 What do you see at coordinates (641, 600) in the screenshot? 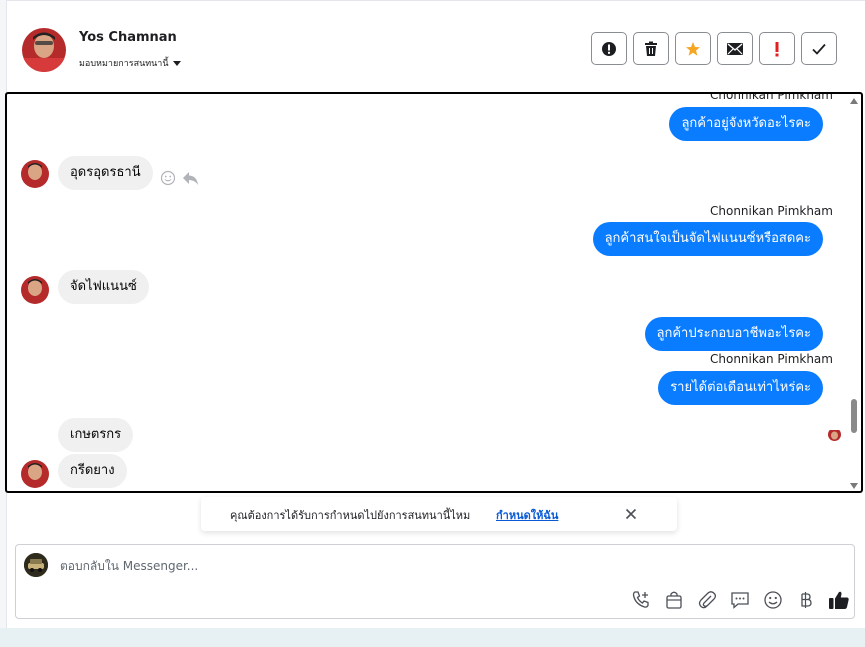
I see `phone-plus-icon` at bounding box center [641, 600].